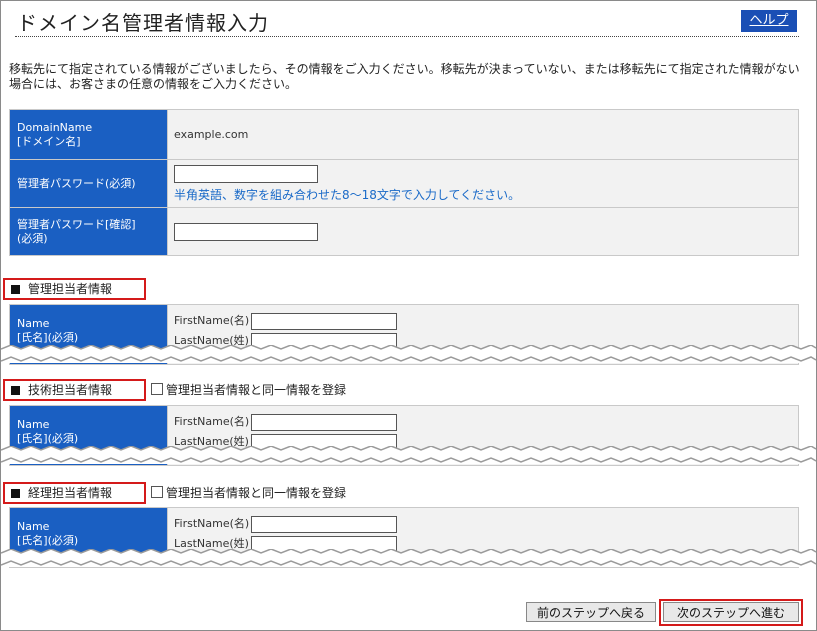 The height and width of the screenshot is (631, 817). I want to click on password-input, so click(246, 173).